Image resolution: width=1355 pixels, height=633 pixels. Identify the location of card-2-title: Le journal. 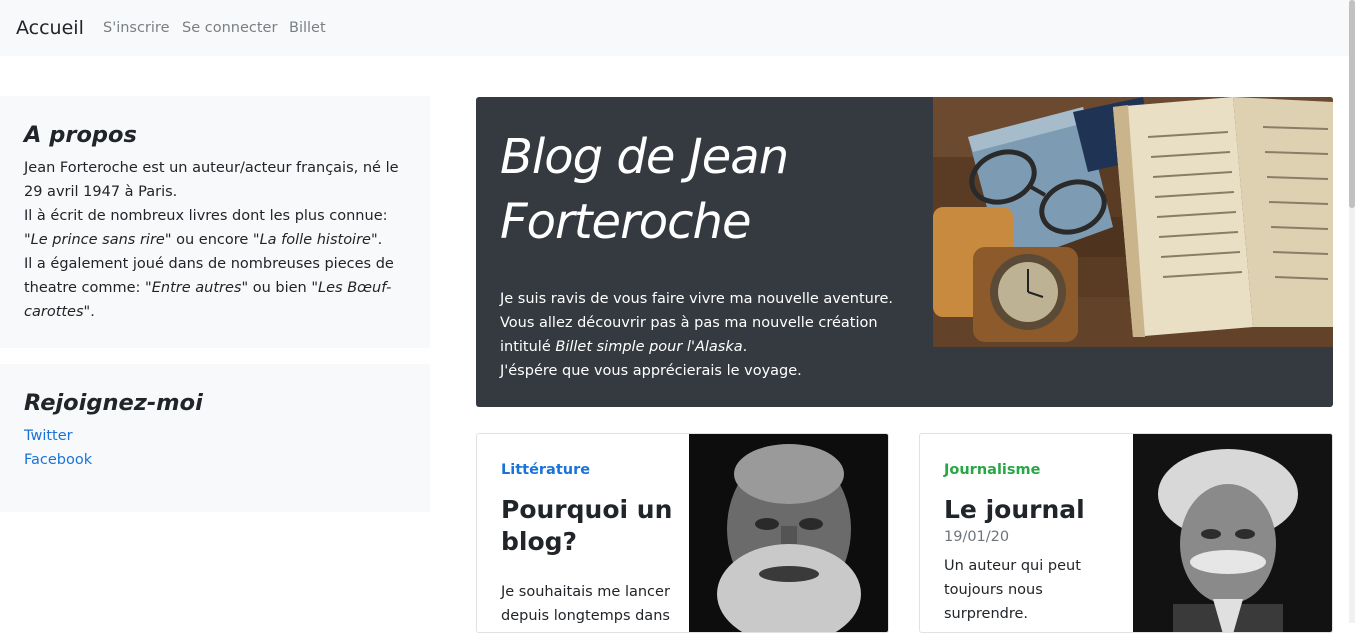
(1014, 509).